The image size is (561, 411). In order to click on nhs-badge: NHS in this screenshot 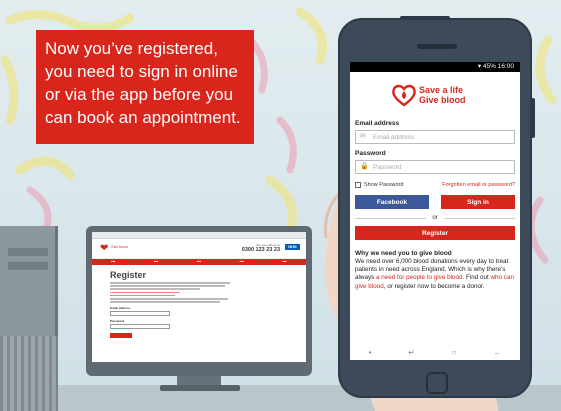, I will do `click(292, 247)`.